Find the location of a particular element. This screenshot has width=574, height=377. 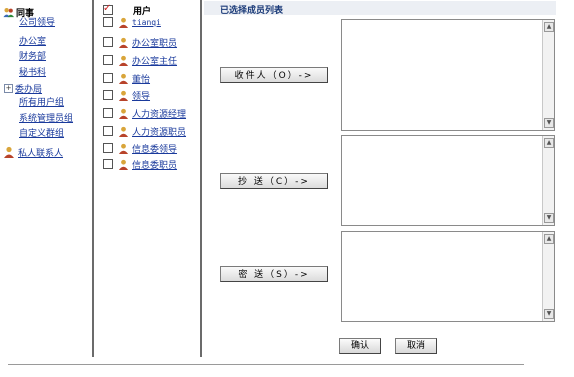

bottom-divider is located at coordinates (266, 364).